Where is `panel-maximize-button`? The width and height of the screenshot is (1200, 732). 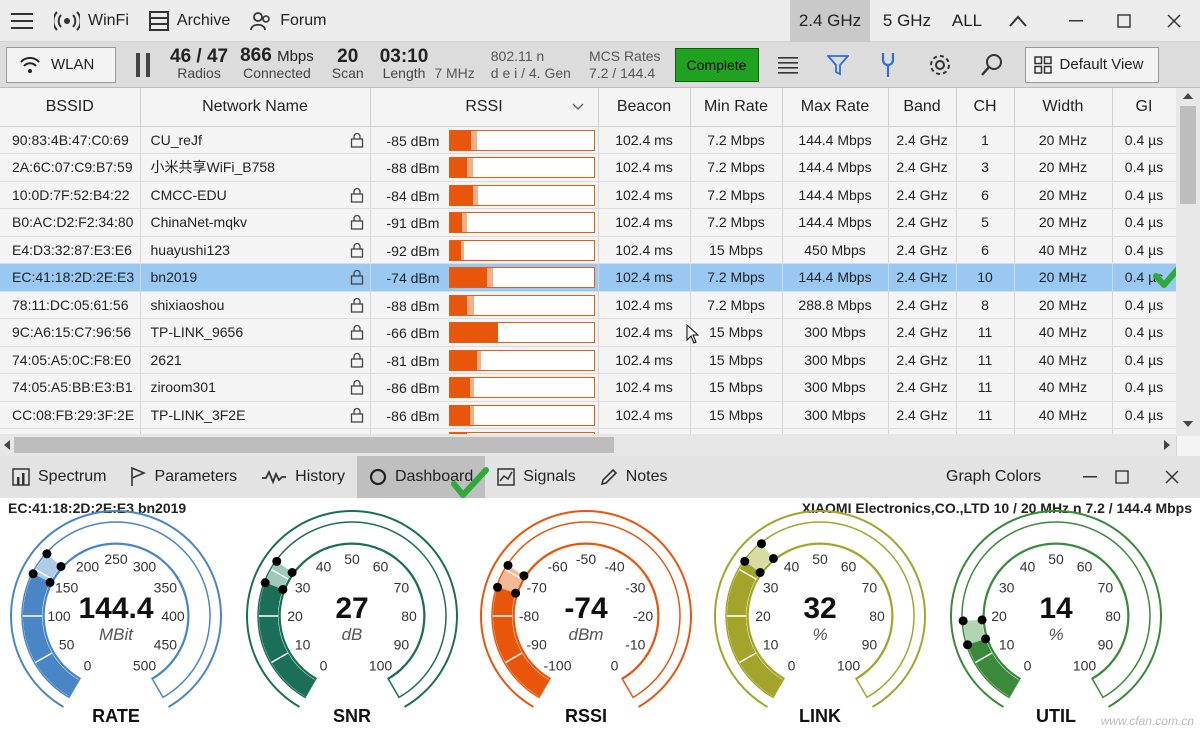
panel-maximize-button is located at coordinates (1122, 477).